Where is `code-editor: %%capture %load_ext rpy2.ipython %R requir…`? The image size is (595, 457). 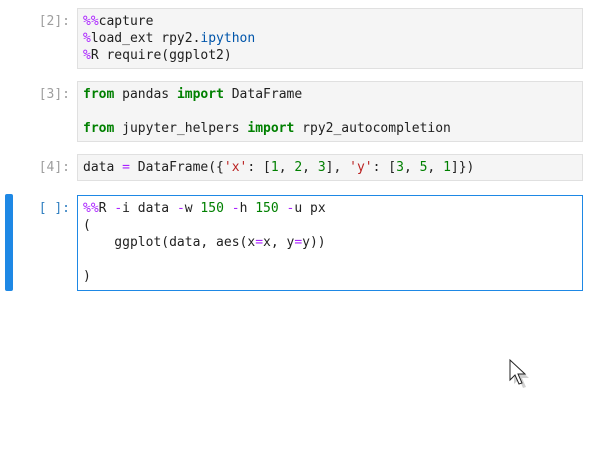 code-editor: %%capture %load_ext rpy2.ipython %R requir… is located at coordinates (330, 38).